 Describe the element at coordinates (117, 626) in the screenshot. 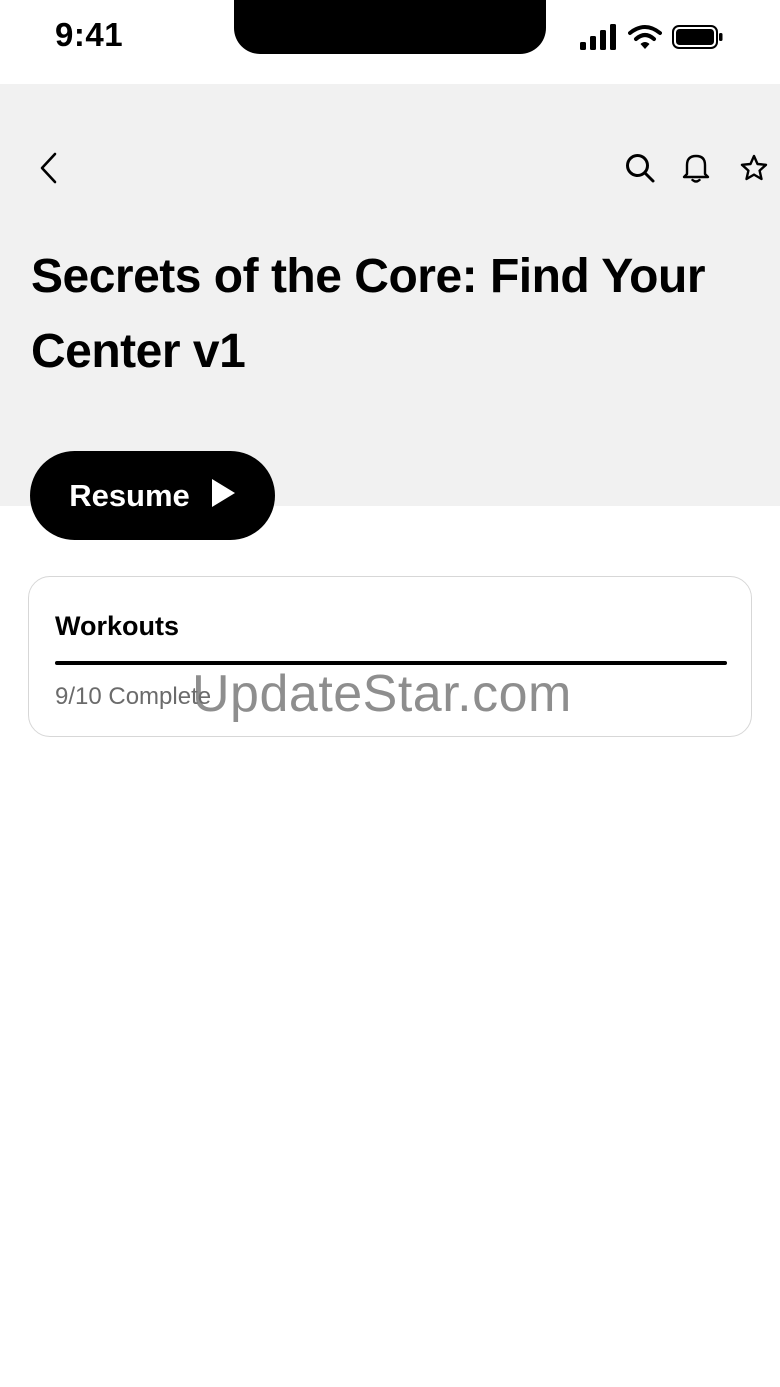

I see `workouts-title: Workouts` at that location.